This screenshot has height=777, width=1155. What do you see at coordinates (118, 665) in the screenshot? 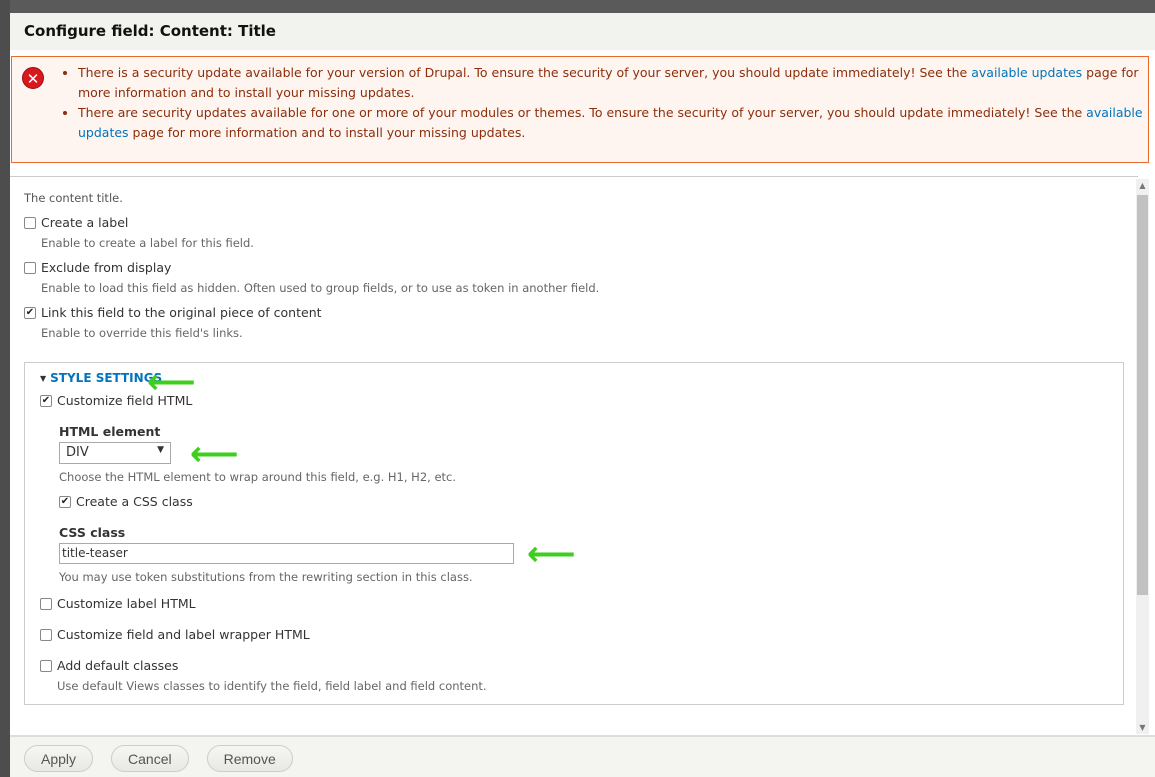
I see `default-classes-label: Add default classes` at bounding box center [118, 665].